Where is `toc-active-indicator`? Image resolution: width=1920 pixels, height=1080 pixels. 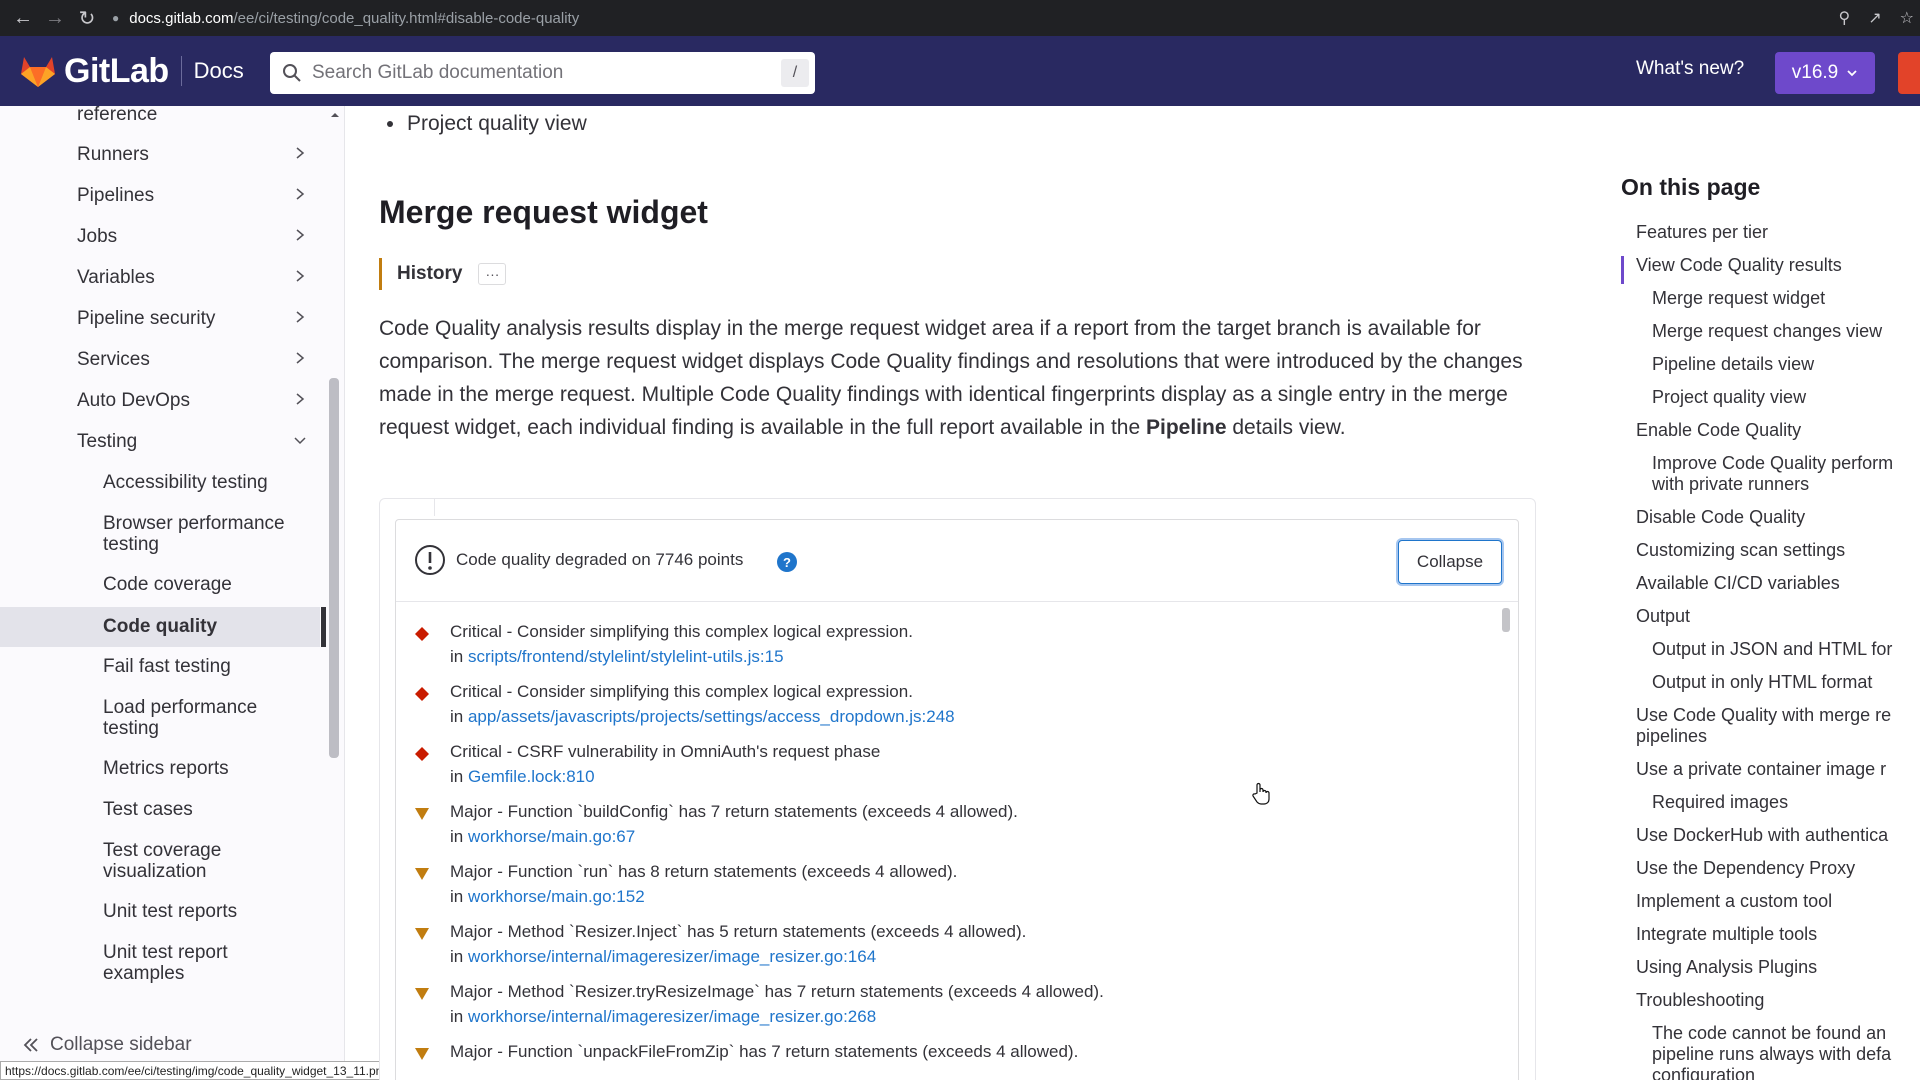
toc-active-indicator is located at coordinates (1622, 270).